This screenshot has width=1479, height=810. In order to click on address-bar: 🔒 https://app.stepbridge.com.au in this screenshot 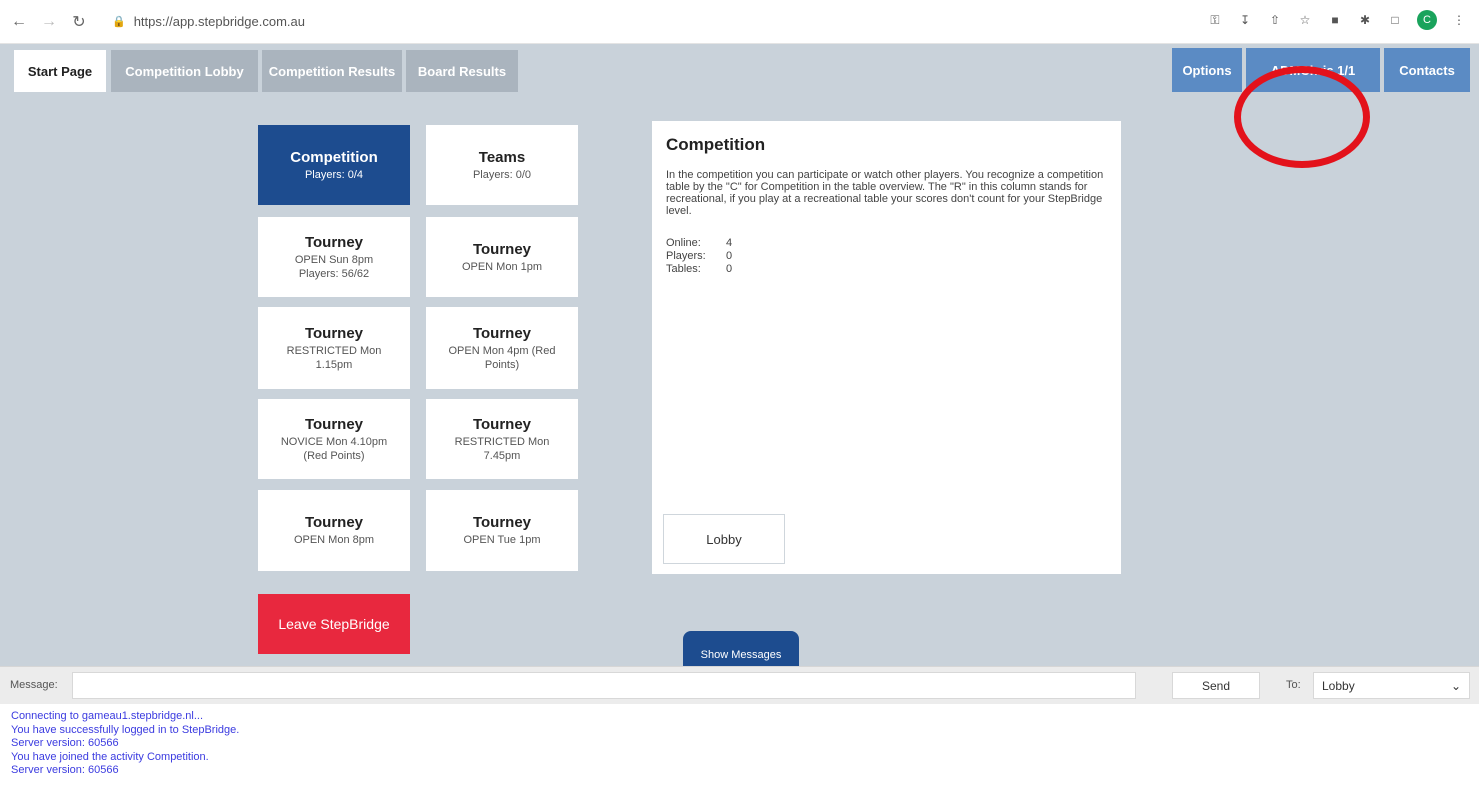, I will do `click(208, 21)`.